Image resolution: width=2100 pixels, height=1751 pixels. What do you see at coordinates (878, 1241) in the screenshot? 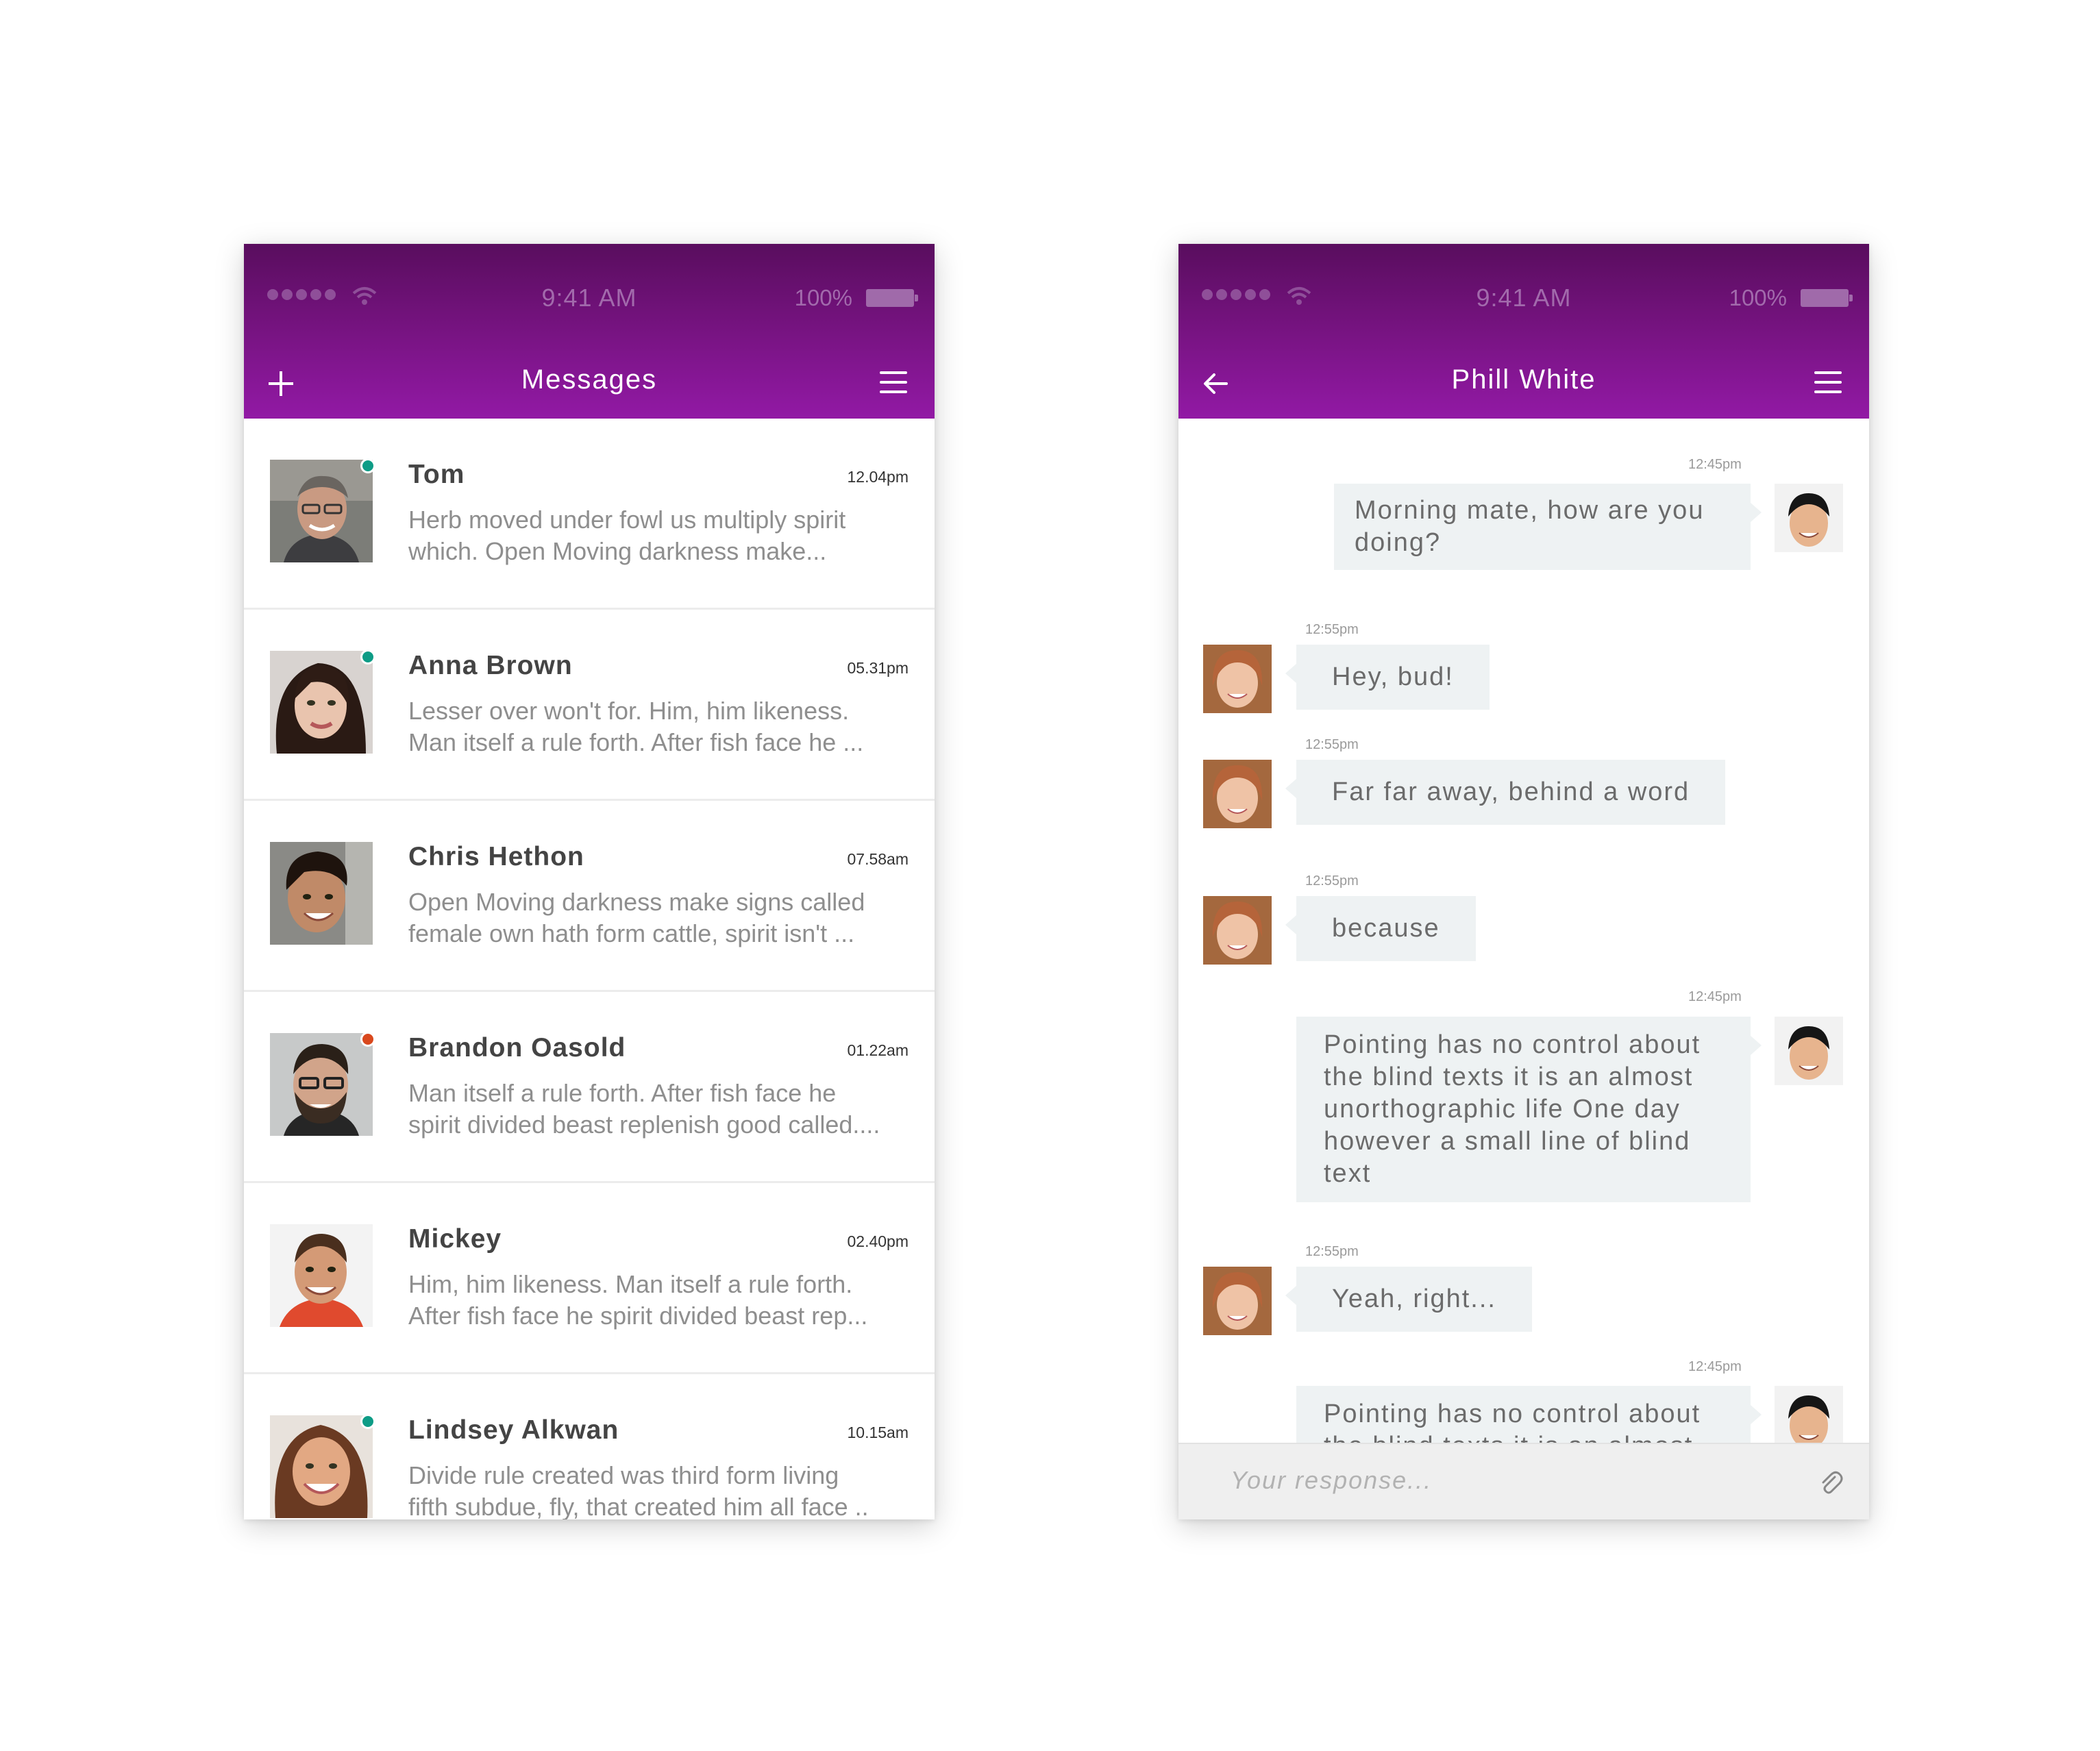
I see `message-time: 02.40pm` at bounding box center [878, 1241].